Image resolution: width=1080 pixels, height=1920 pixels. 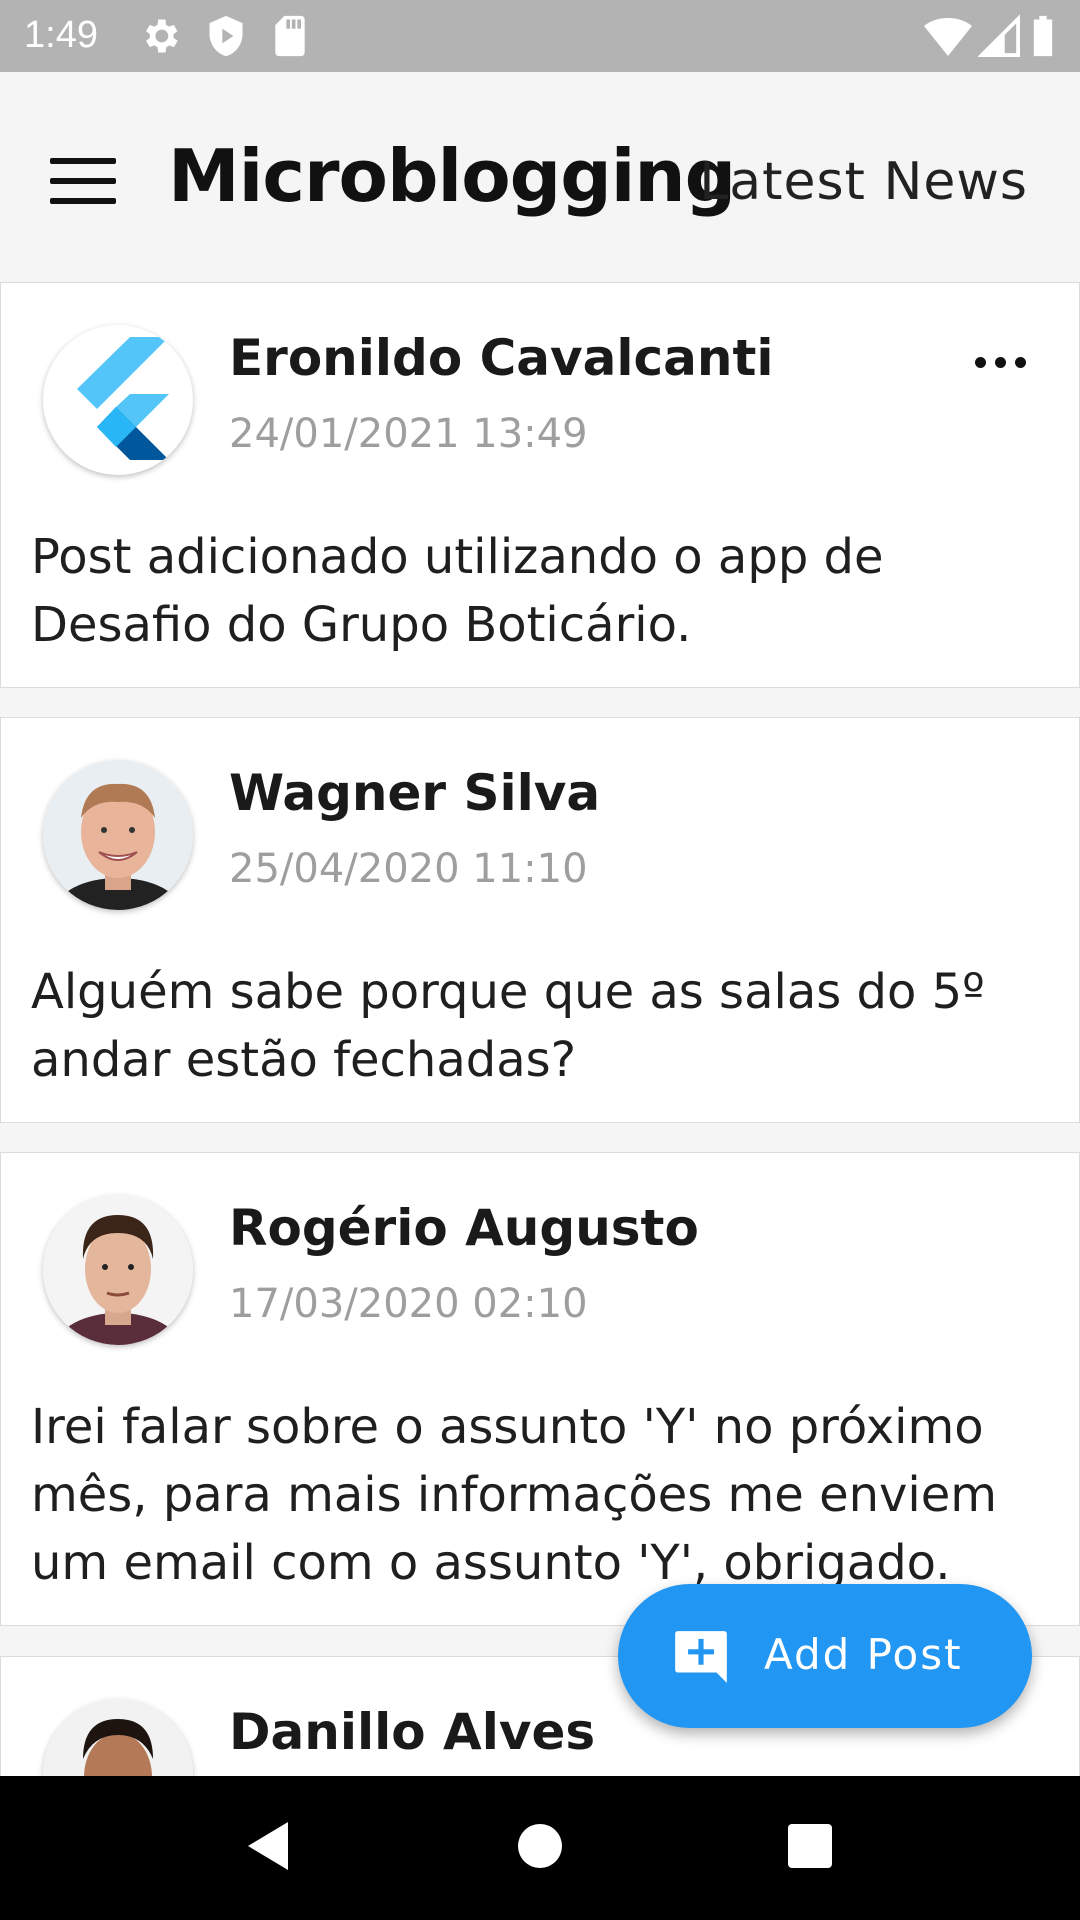 I want to click on post-date: 17/03/2020 02:10, so click(x=408, y=1304).